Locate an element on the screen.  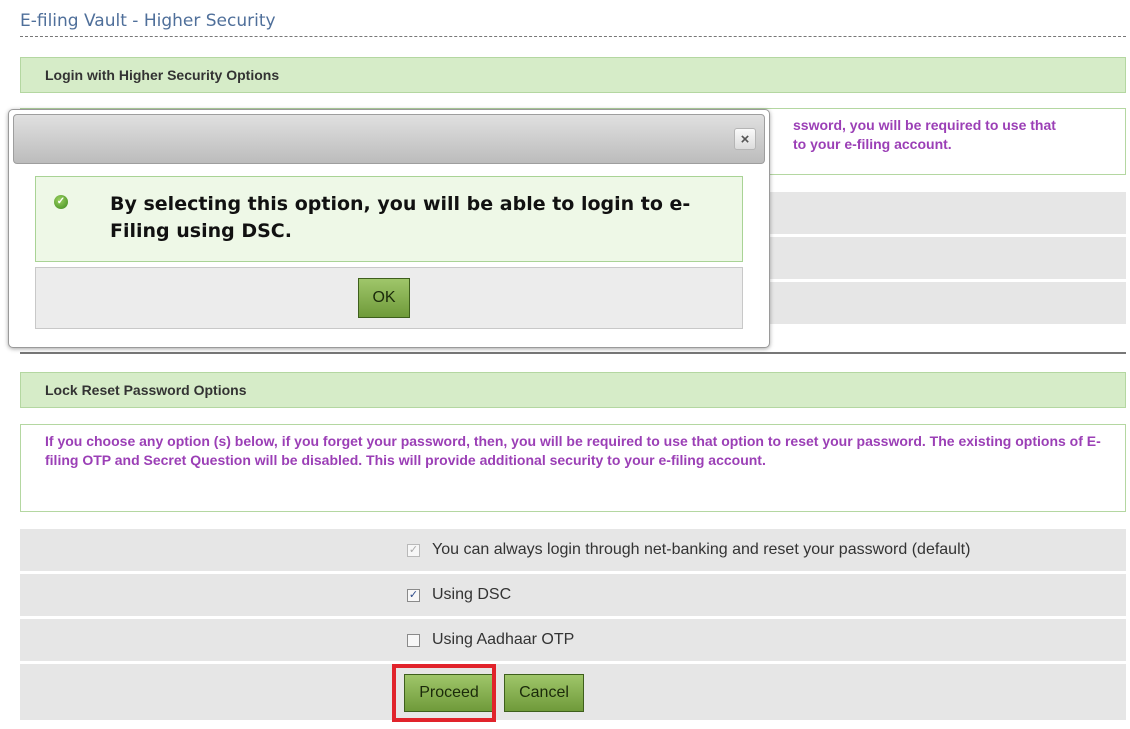
dialog-titlebar: × is located at coordinates (389, 139).